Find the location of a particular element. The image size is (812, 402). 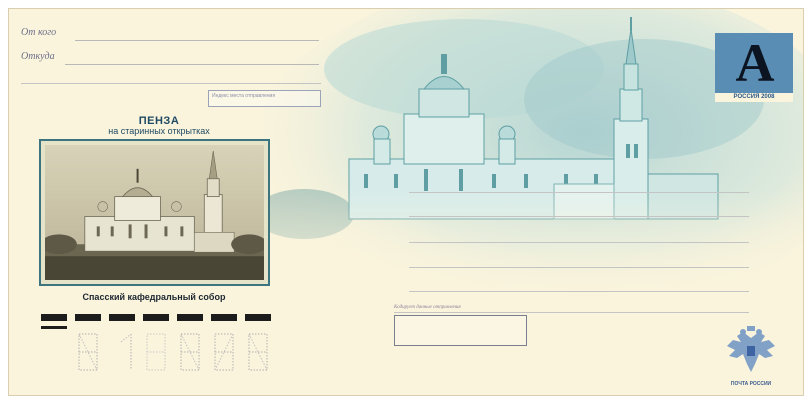

stamp-letter: A is located at coordinates (755, 63).